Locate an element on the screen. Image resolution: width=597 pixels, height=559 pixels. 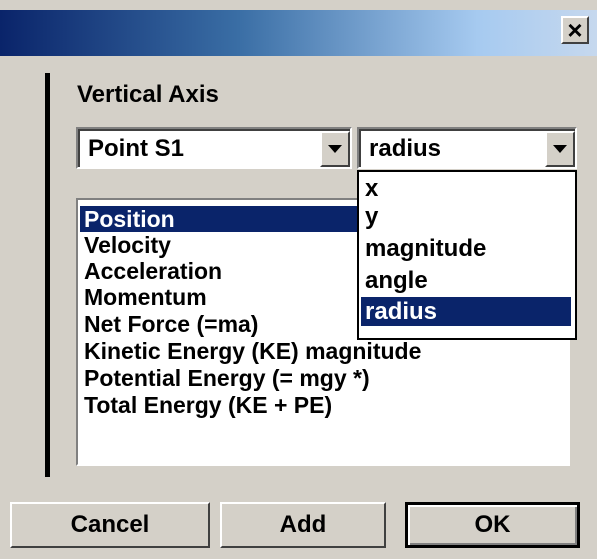
ok-button: OK is located at coordinates (492, 525).